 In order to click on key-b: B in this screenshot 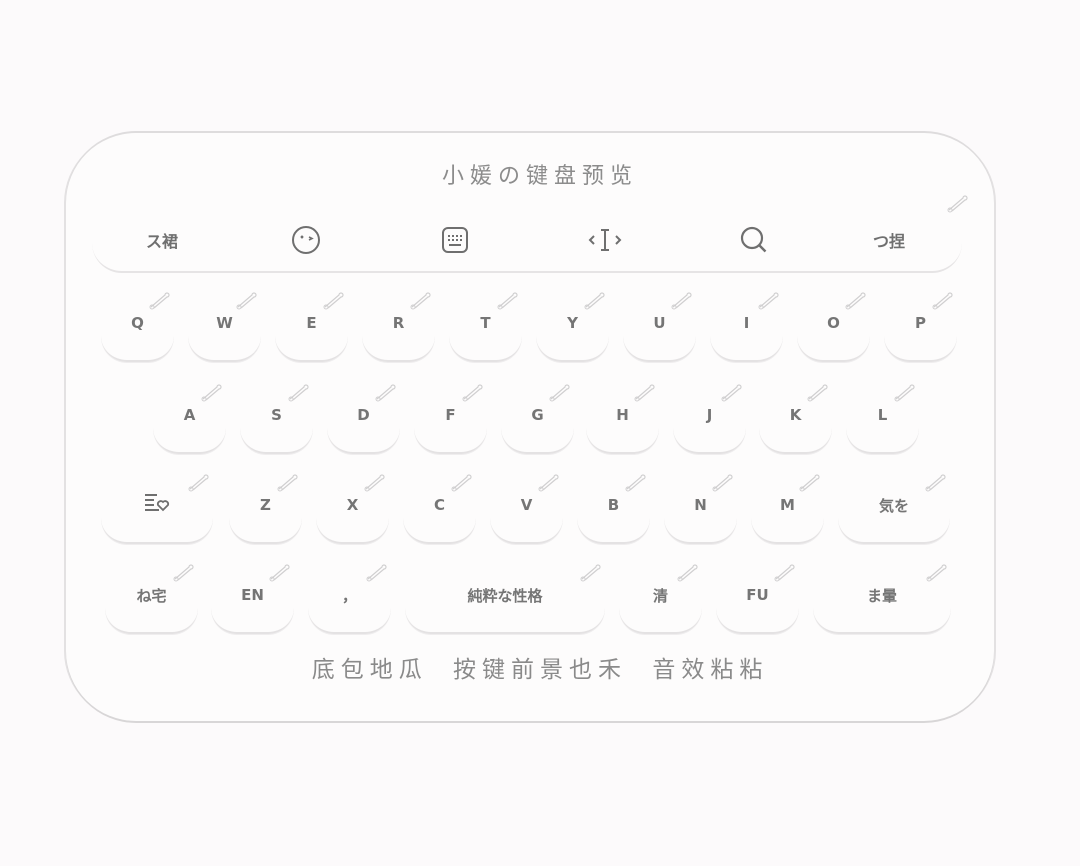, I will do `click(613, 509)`.